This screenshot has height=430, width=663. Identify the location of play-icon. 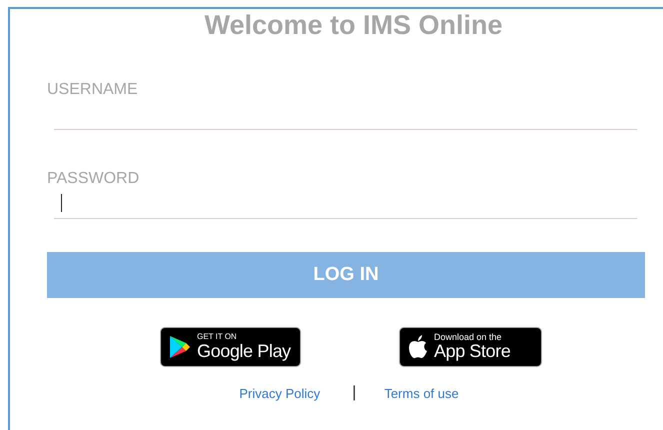
(180, 347).